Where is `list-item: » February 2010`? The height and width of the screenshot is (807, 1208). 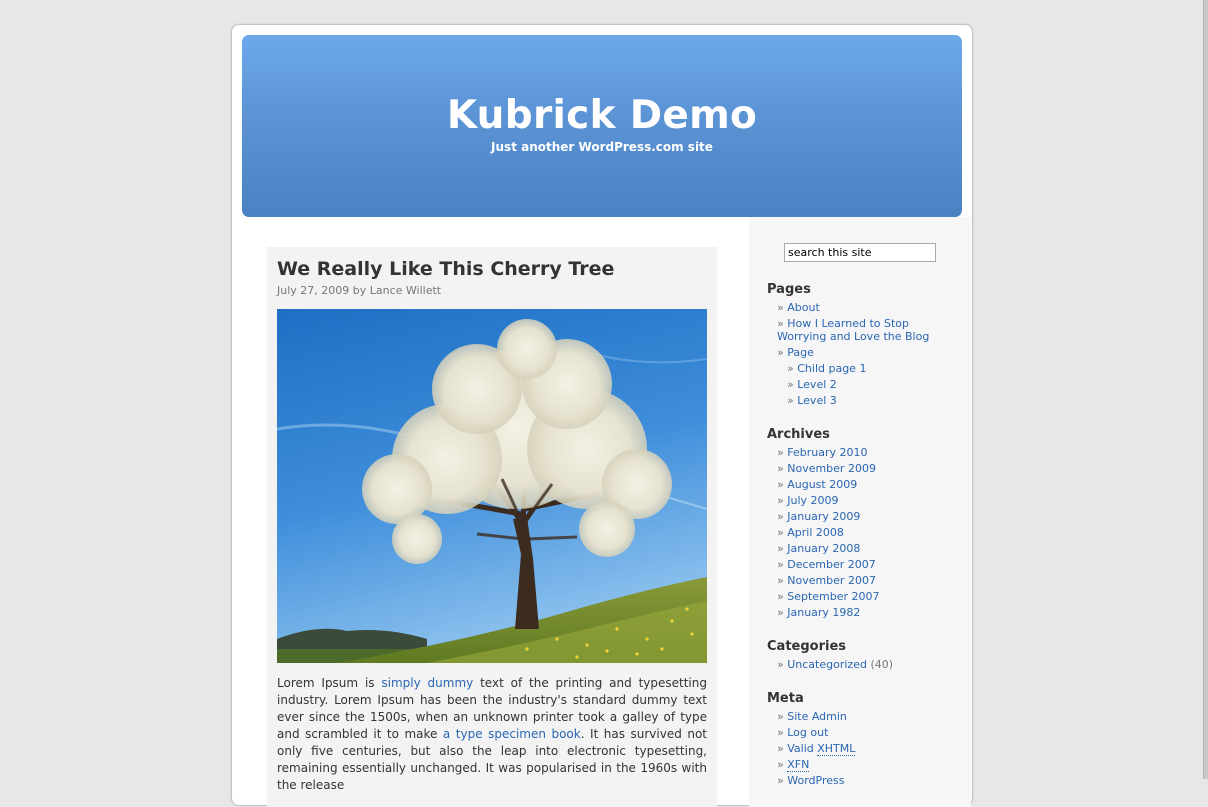
list-item: » February 2010 is located at coordinates (822, 452).